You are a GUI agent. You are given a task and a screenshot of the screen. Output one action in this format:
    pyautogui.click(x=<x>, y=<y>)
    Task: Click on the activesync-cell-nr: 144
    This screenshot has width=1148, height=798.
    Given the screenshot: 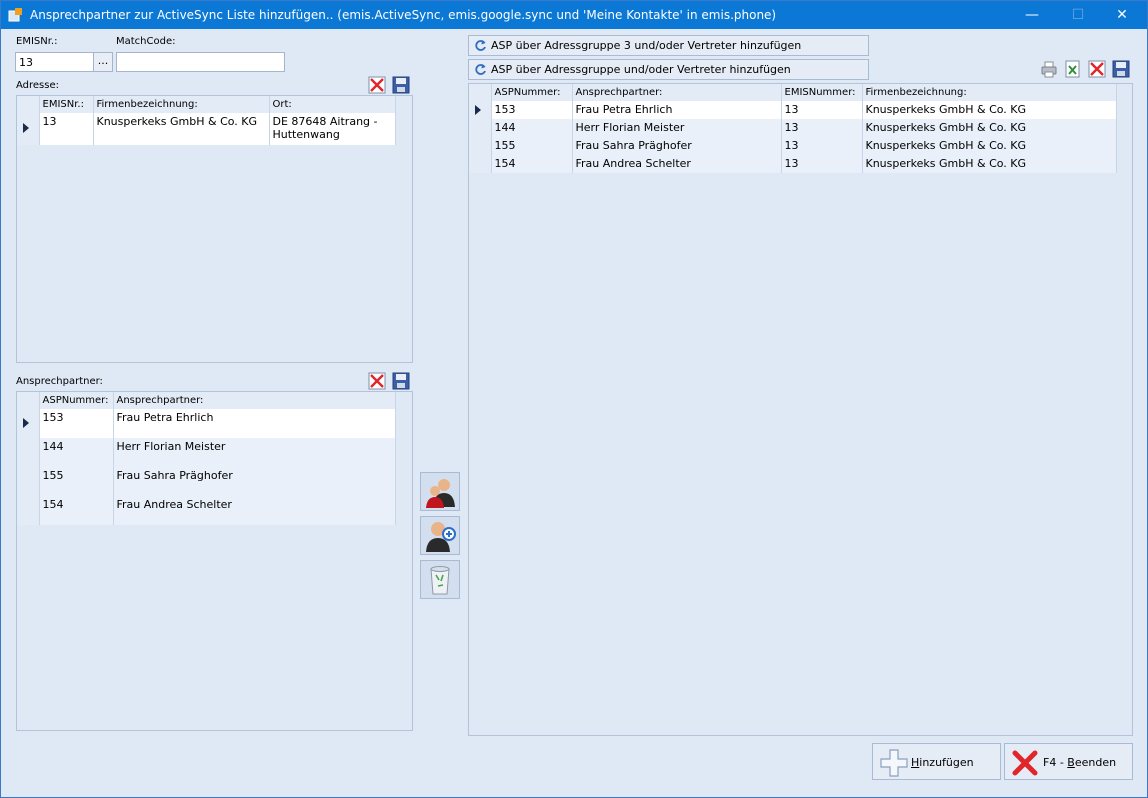 What is the action you would take?
    pyautogui.click(x=532, y=128)
    